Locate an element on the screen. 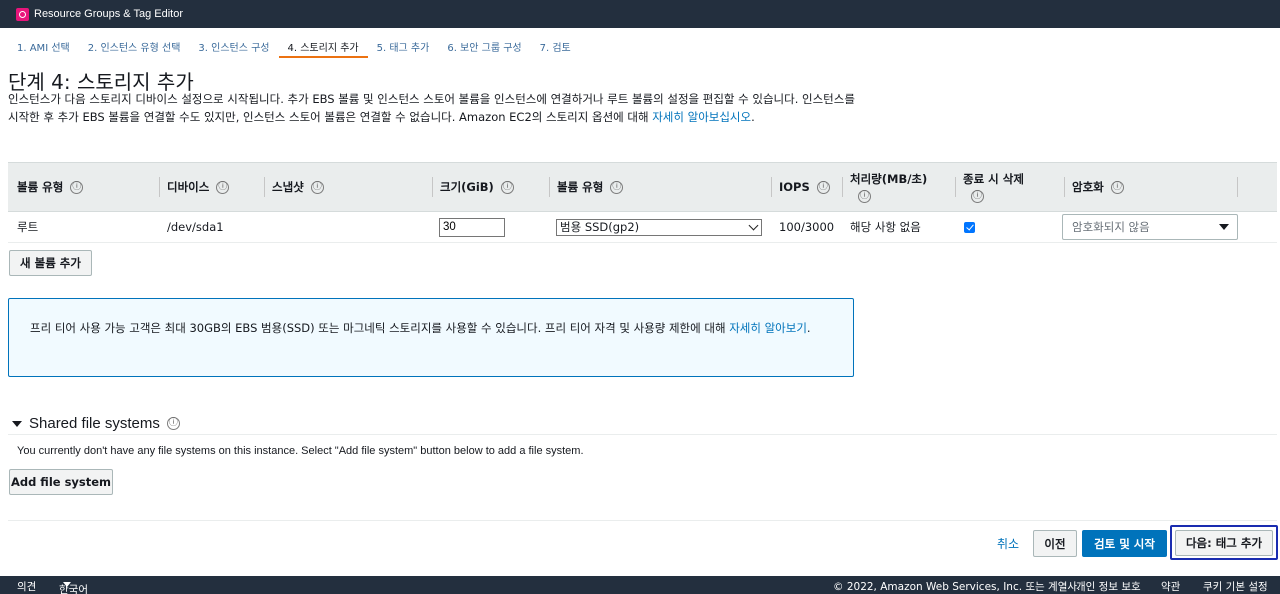 The height and width of the screenshot is (594, 1280). cell-encryption: 암호화되지 않음 is located at coordinates (1150, 227).